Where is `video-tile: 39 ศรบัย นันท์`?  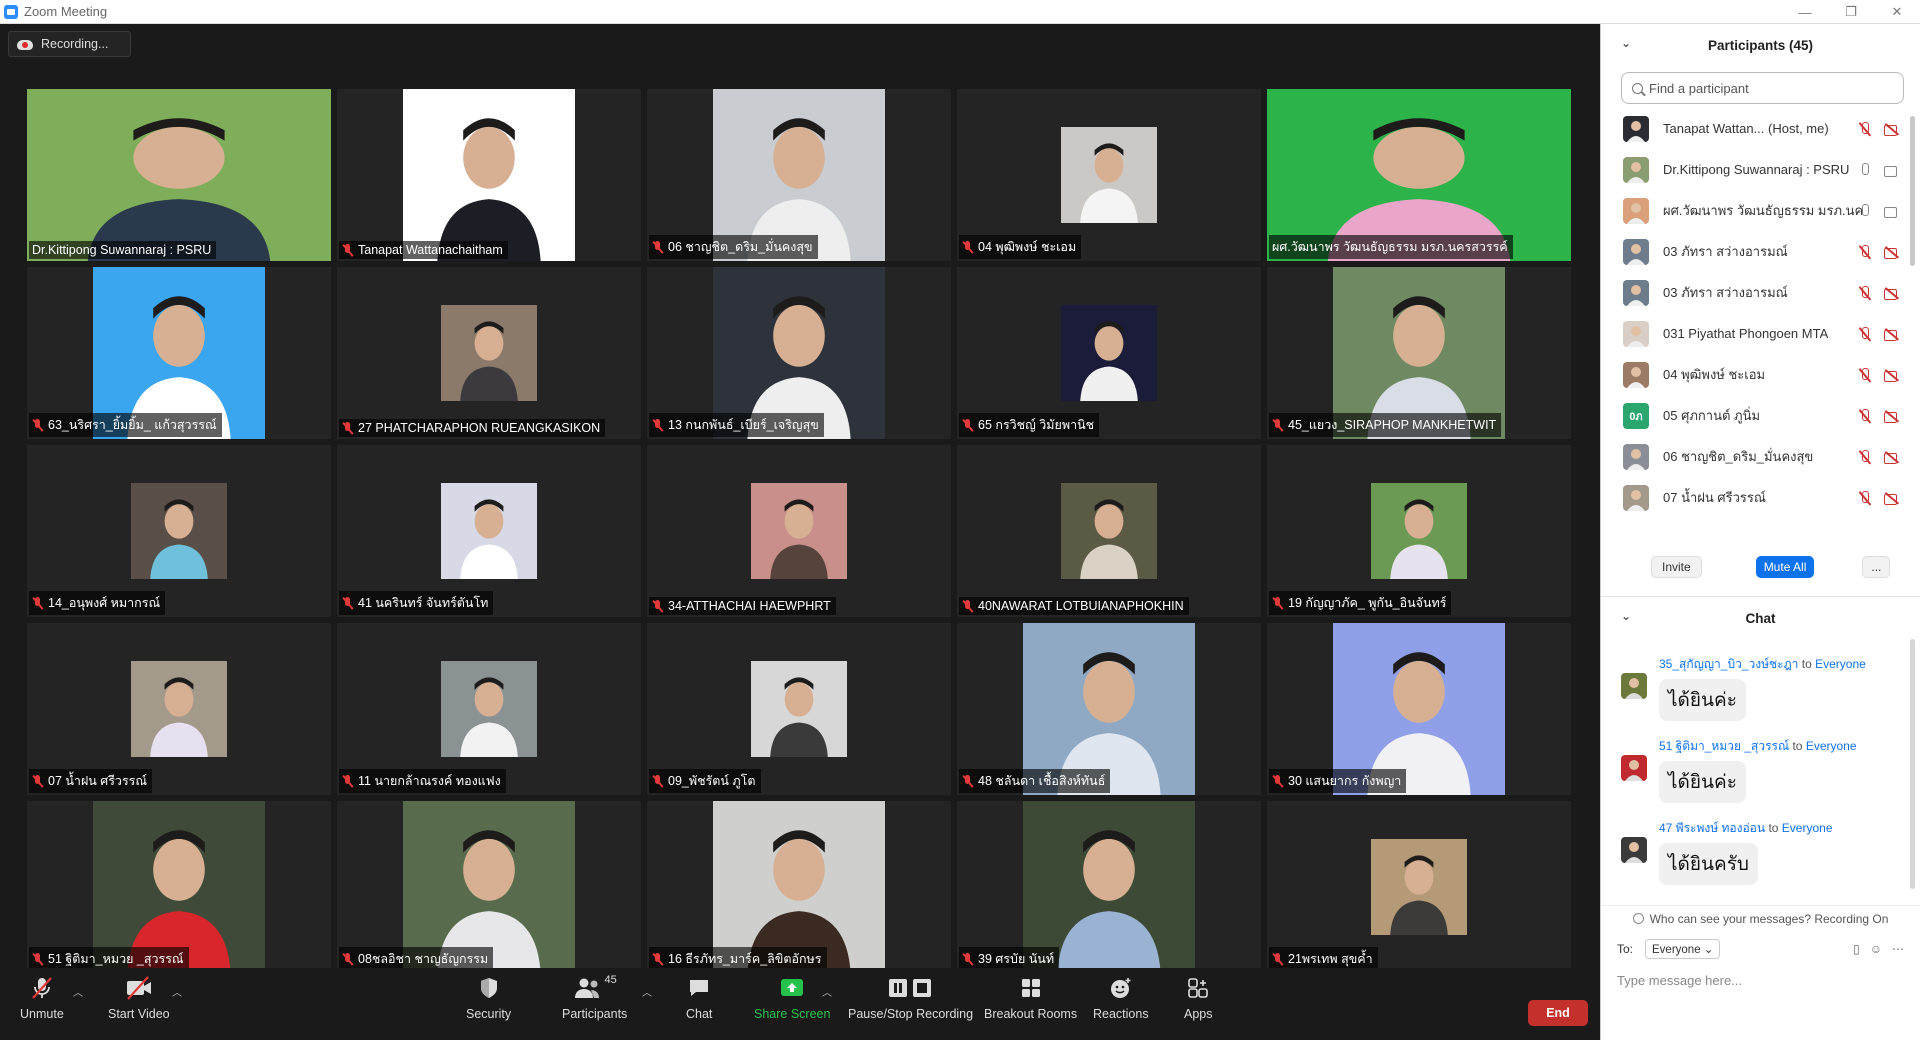
video-tile: 39 ศรบัย นันท์ is located at coordinates (1109, 887).